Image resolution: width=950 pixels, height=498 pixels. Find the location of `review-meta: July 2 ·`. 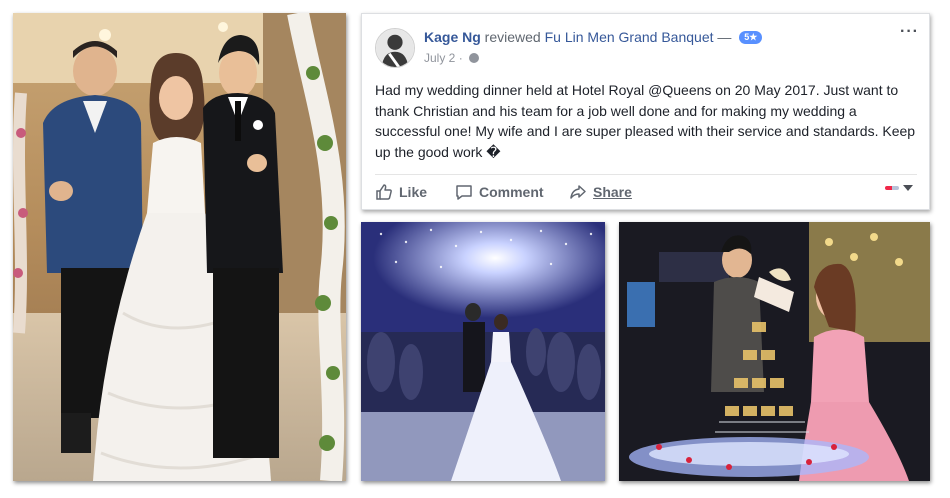

review-meta: July 2 · is located at coordinates (452, 58).